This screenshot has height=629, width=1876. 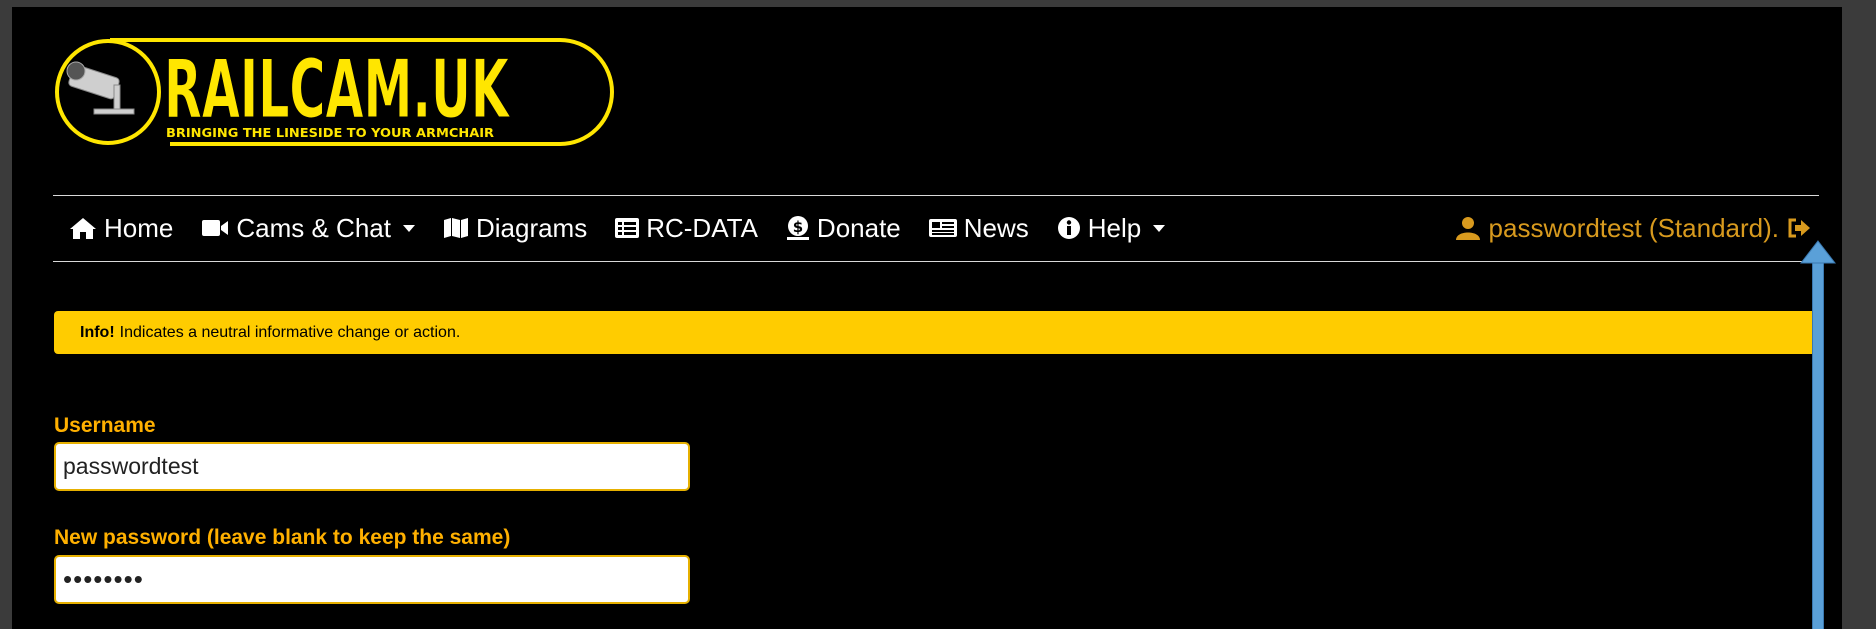 What do you see at coordinates (702, 227) in the screenshot?
I see `nav-rc-data-label: RC-DATA` at bounding box center [702, 227].